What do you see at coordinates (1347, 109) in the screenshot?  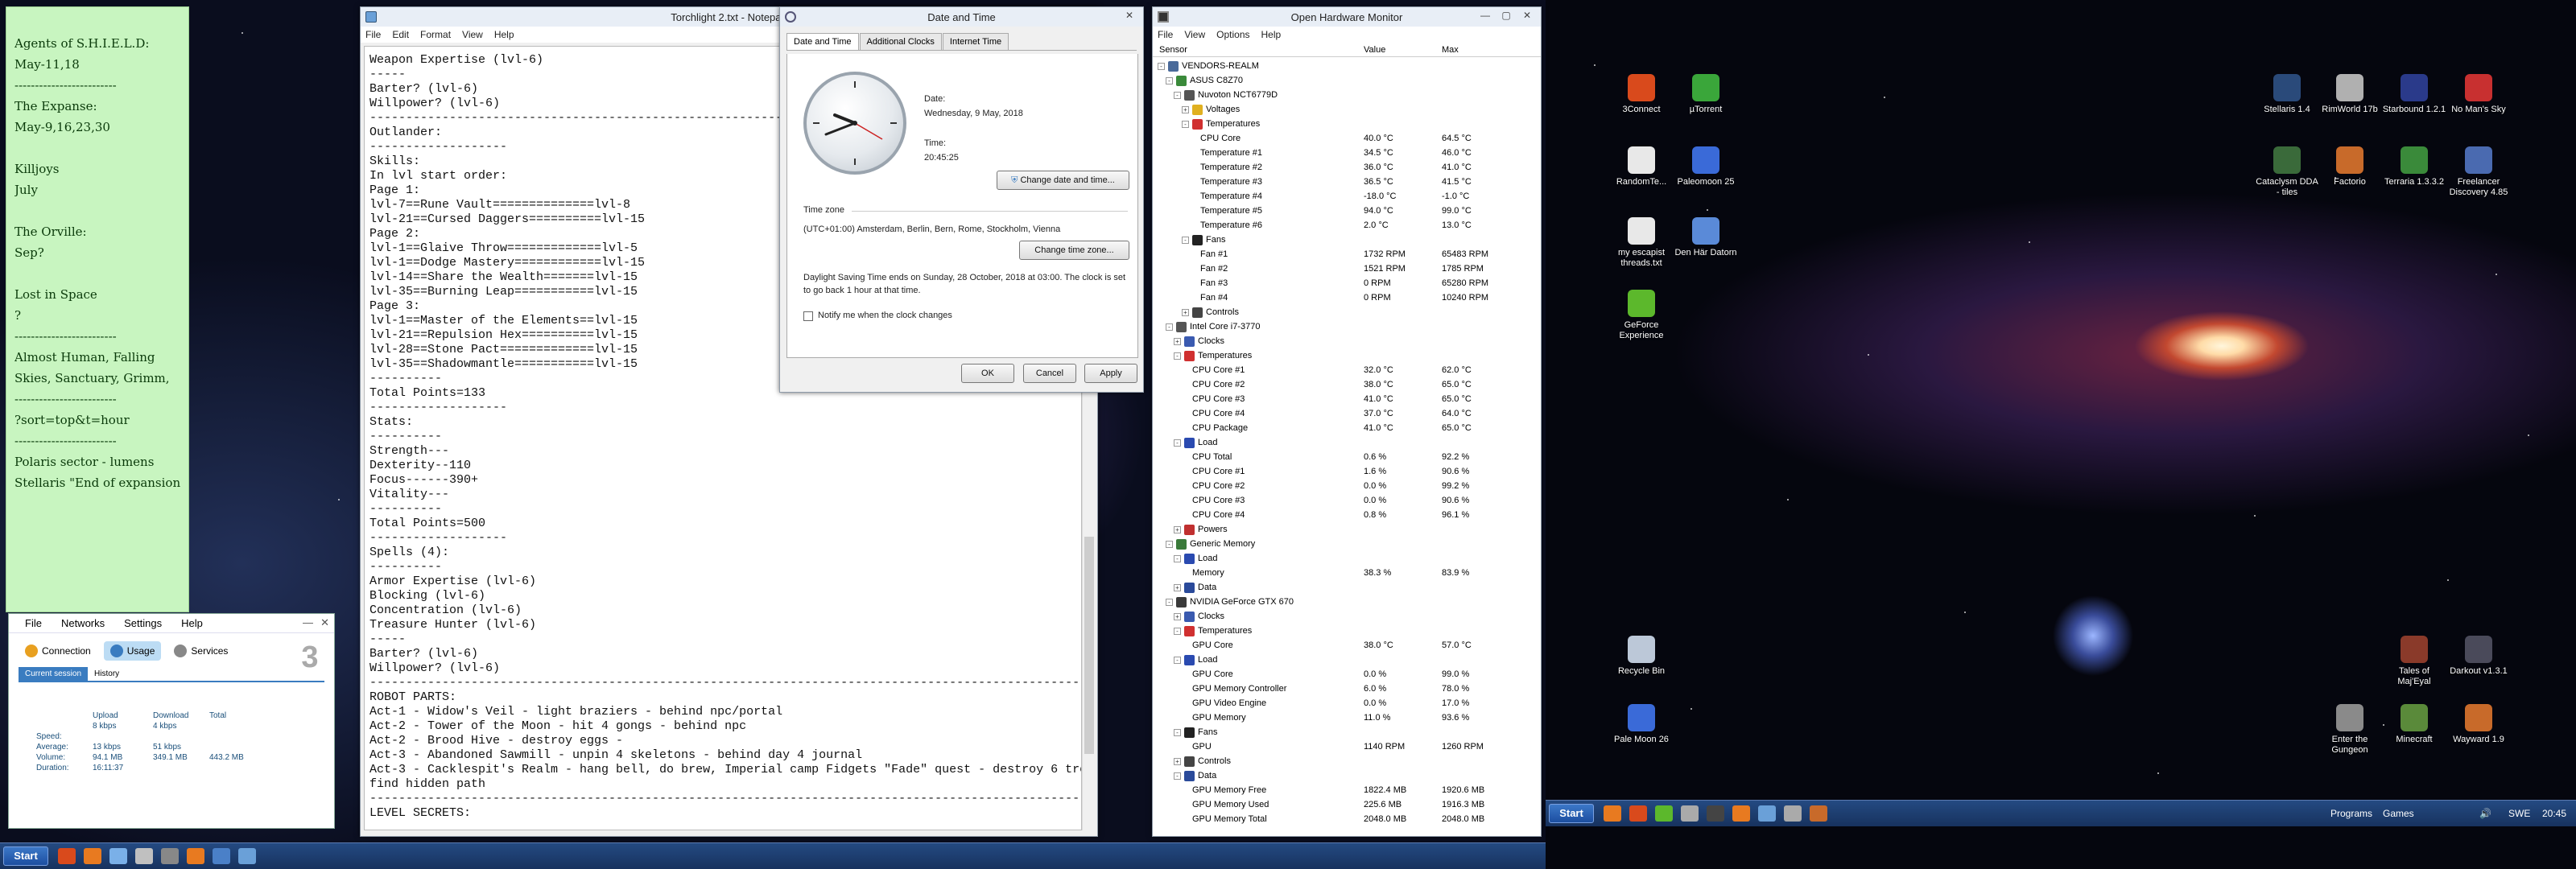 I see `sensor-row: + Voltages` at bounding box center [1347, 109].